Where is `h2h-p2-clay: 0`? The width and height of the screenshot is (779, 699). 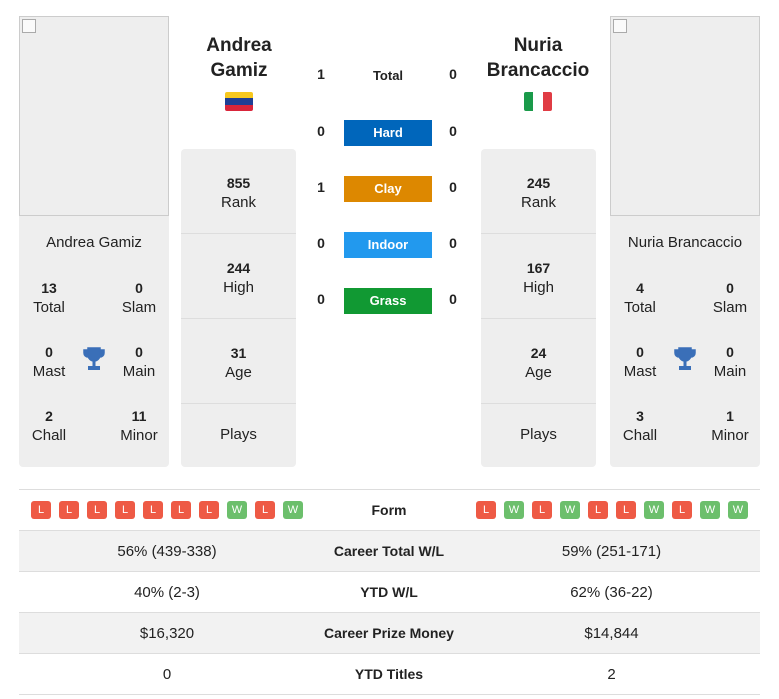
h2h-p2-clay: 0 is located at coordinates (453, 187).